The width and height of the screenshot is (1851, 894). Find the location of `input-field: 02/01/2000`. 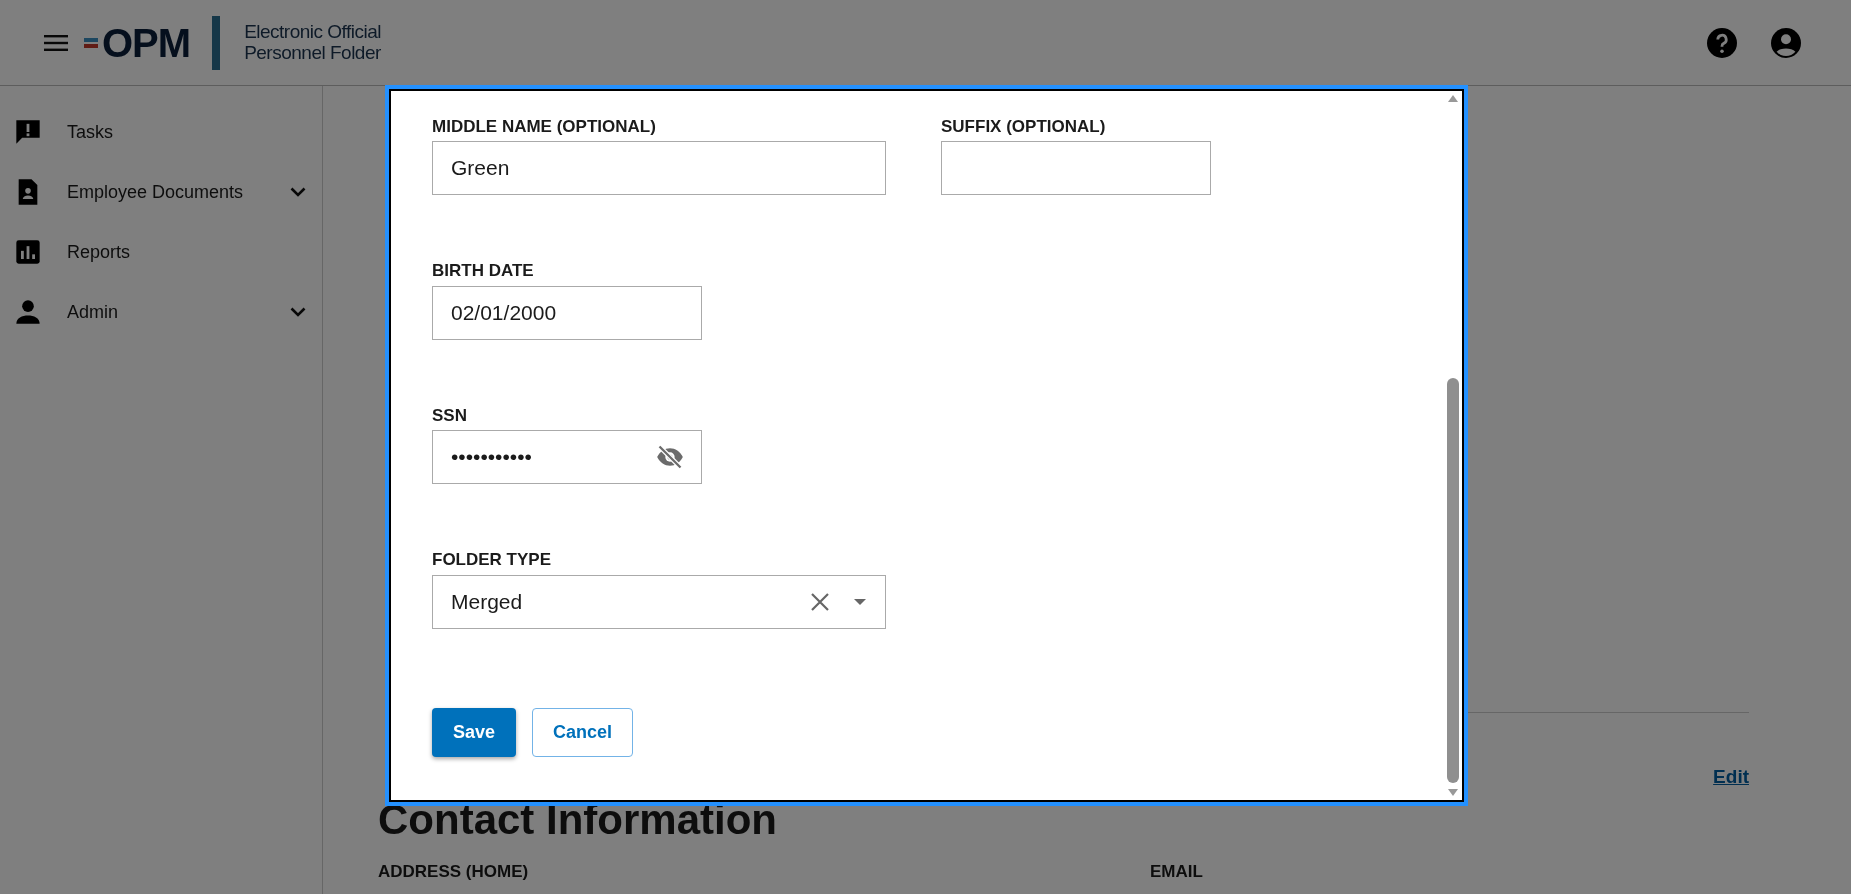

input-field: 02/01/2000 is located at coordinates (567, 312).